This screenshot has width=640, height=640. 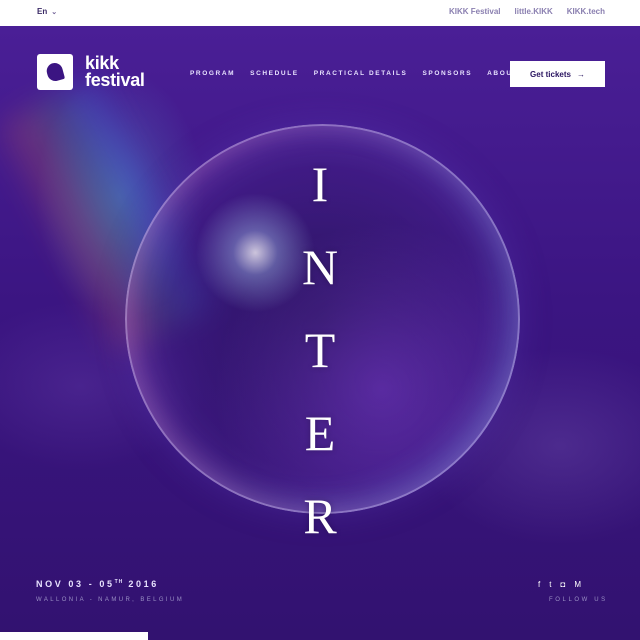 I want to click on facebook-icon: f, so click(x=539, y=584).